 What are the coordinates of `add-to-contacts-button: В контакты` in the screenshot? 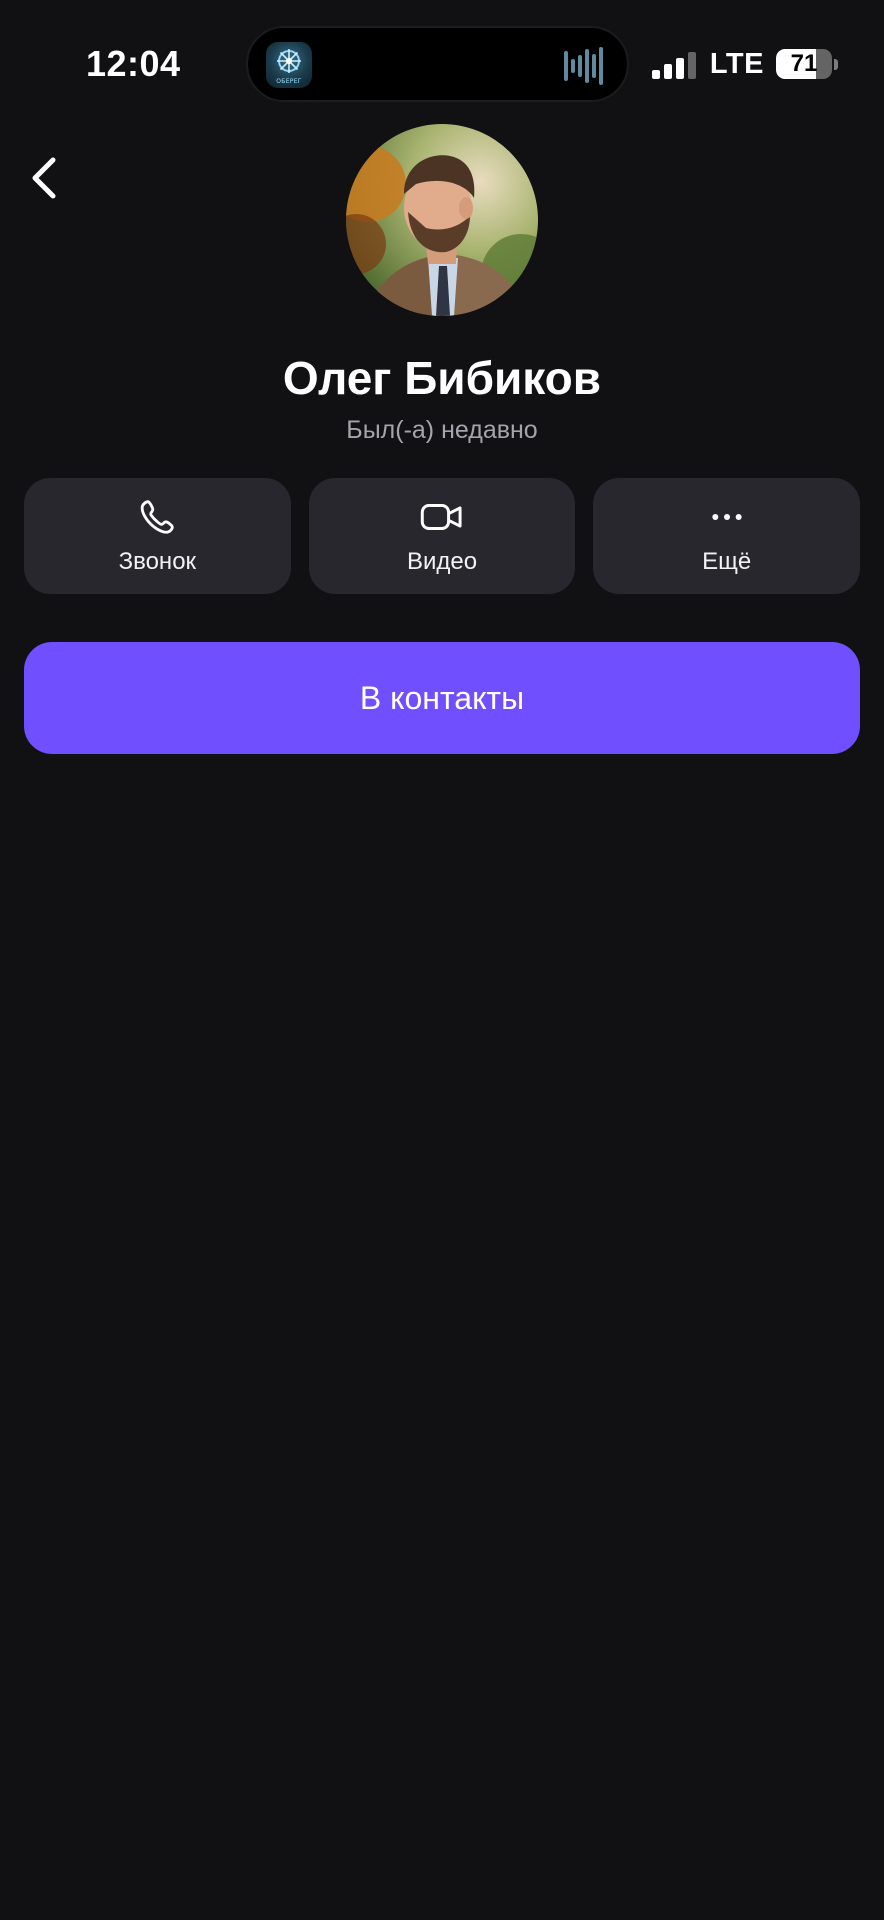 It's located at (442, 698).